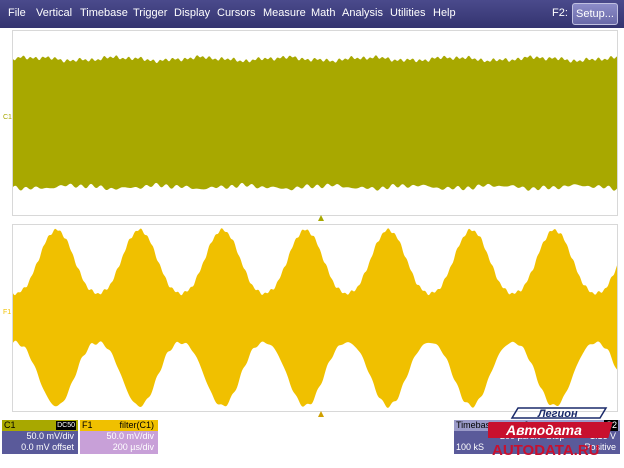 The image size is (624, 468). I want to click on logo-line1: Легион, so click(557, 414).